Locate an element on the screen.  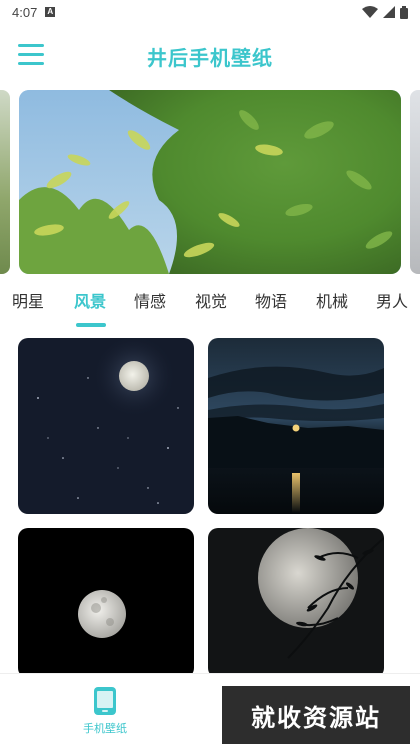
nav-label-wallpapers: 手机壁纸 is located at coordinates (105, 728).